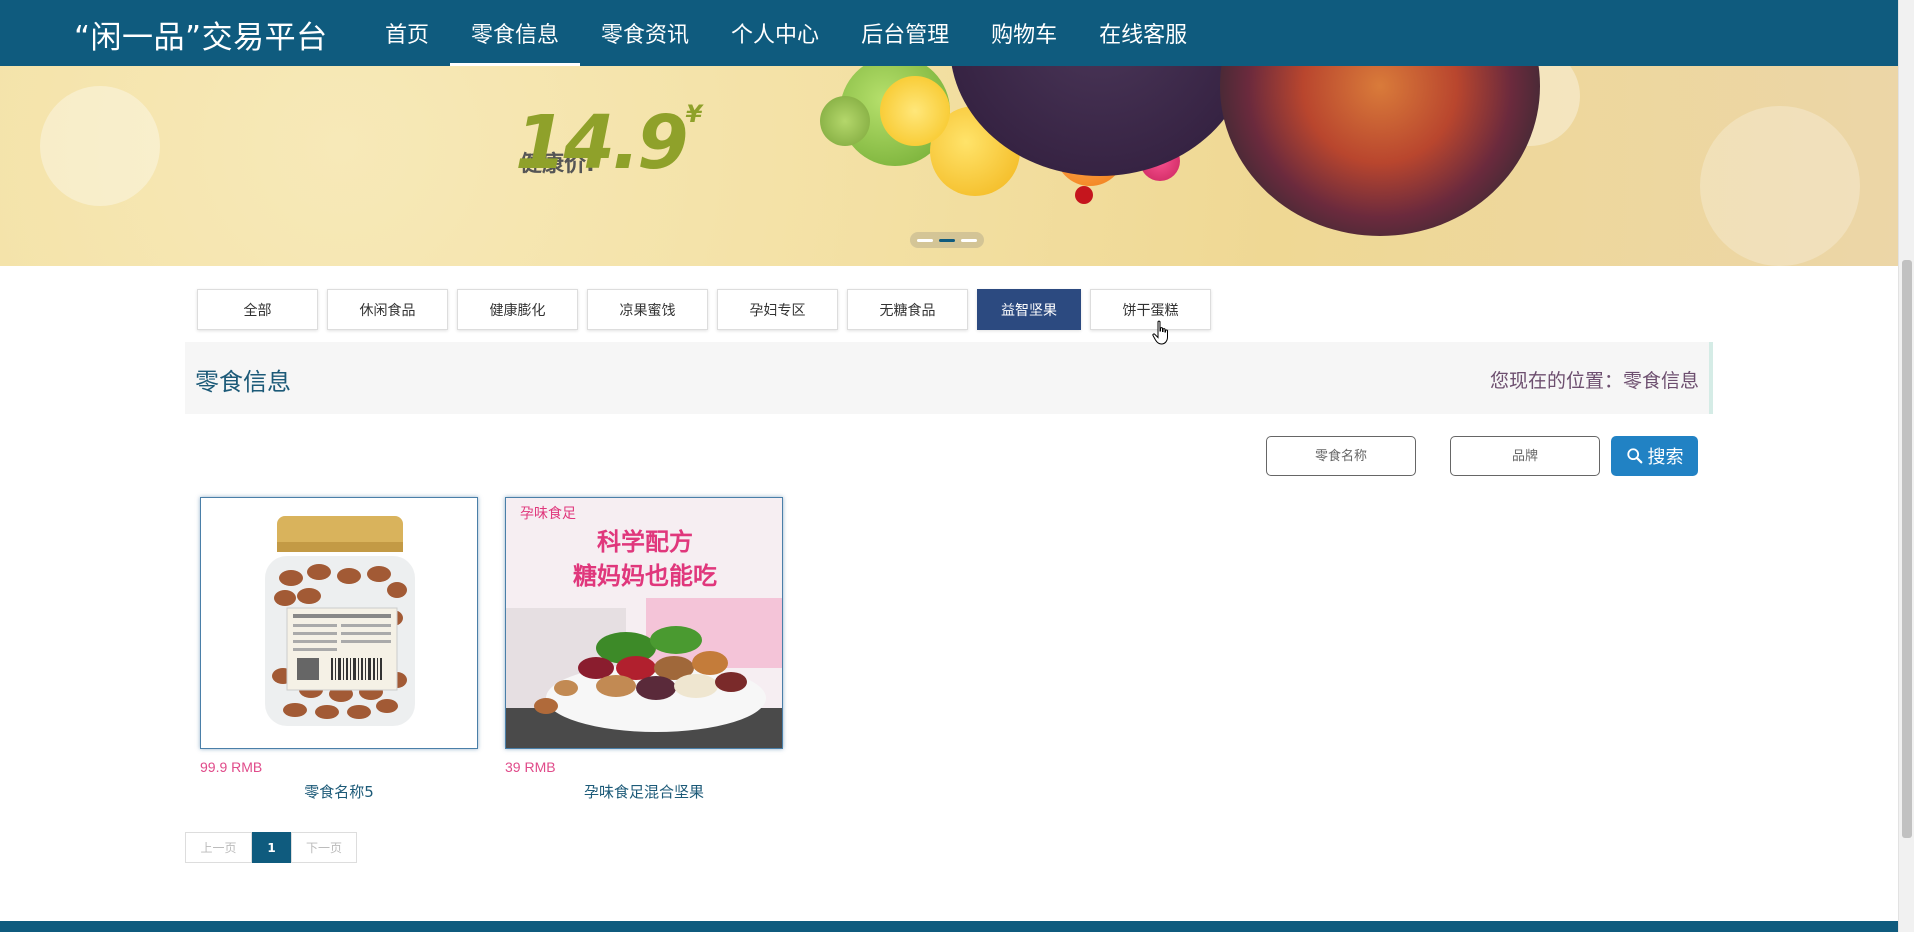  I want to click on brand-input, so click(1525, 456).